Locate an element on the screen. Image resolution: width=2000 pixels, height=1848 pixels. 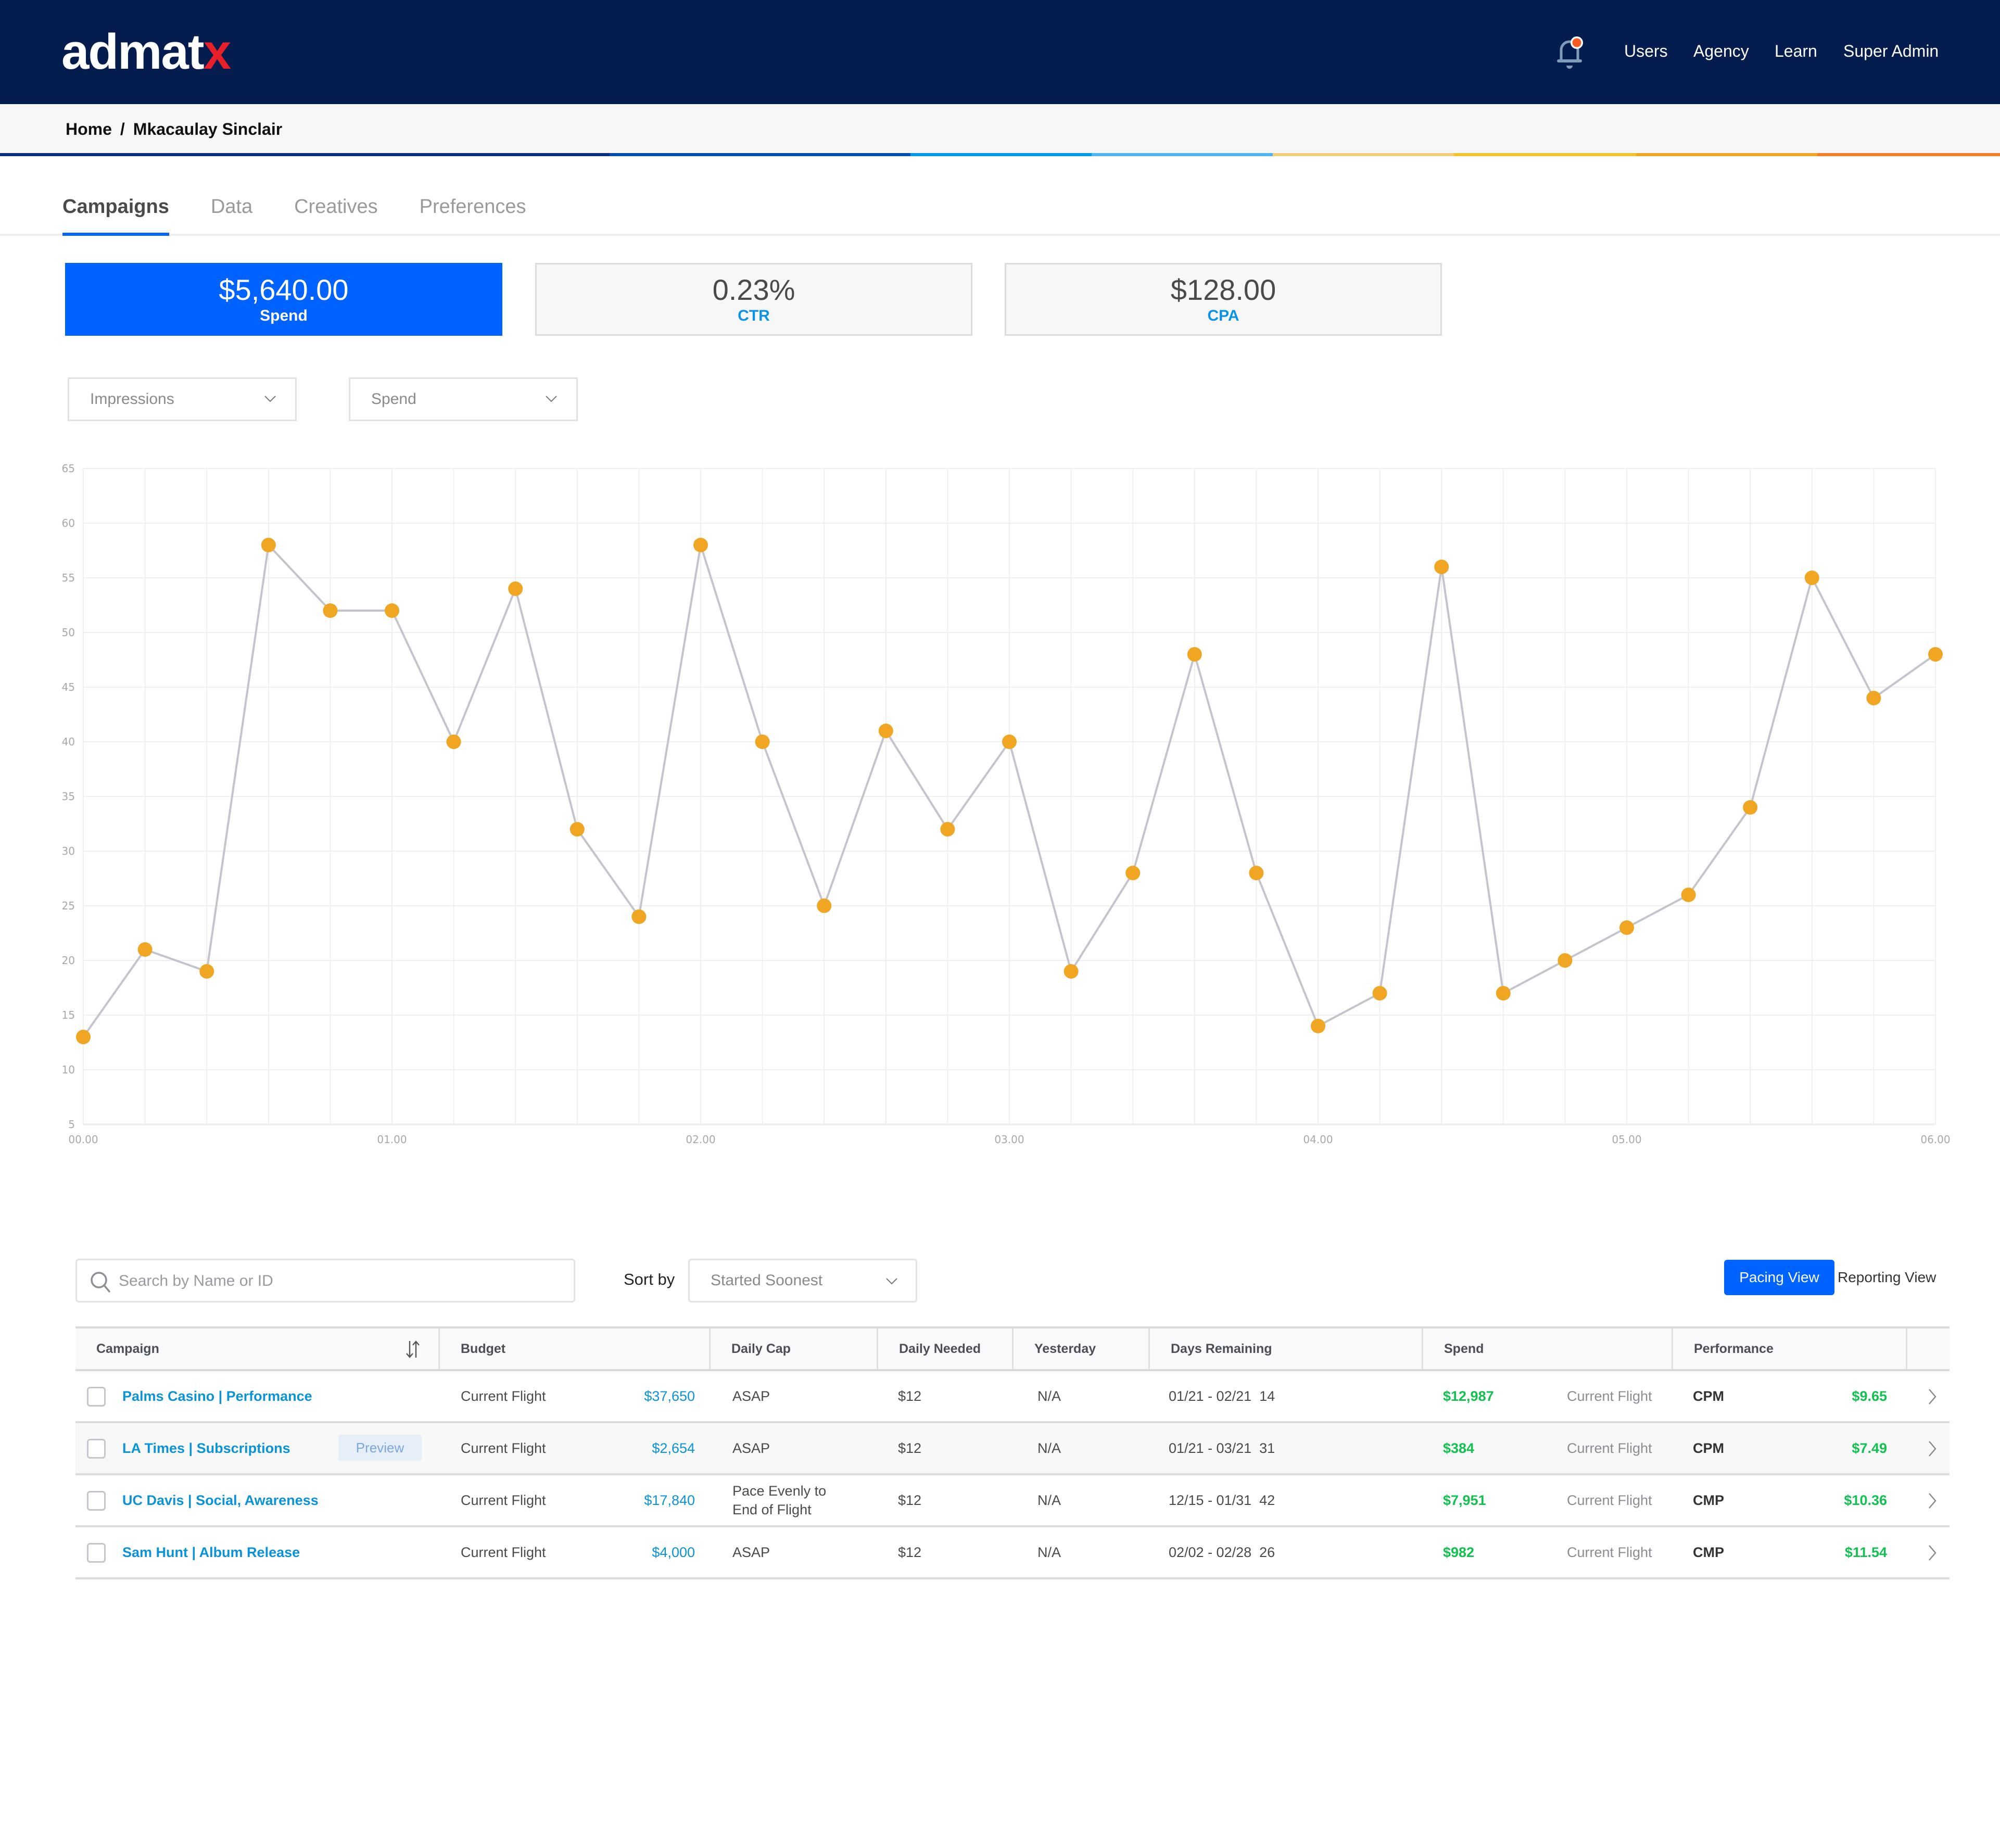
campaign-name-link: UC Davis | Social, Awareness is located at coordinates (220, 1500).